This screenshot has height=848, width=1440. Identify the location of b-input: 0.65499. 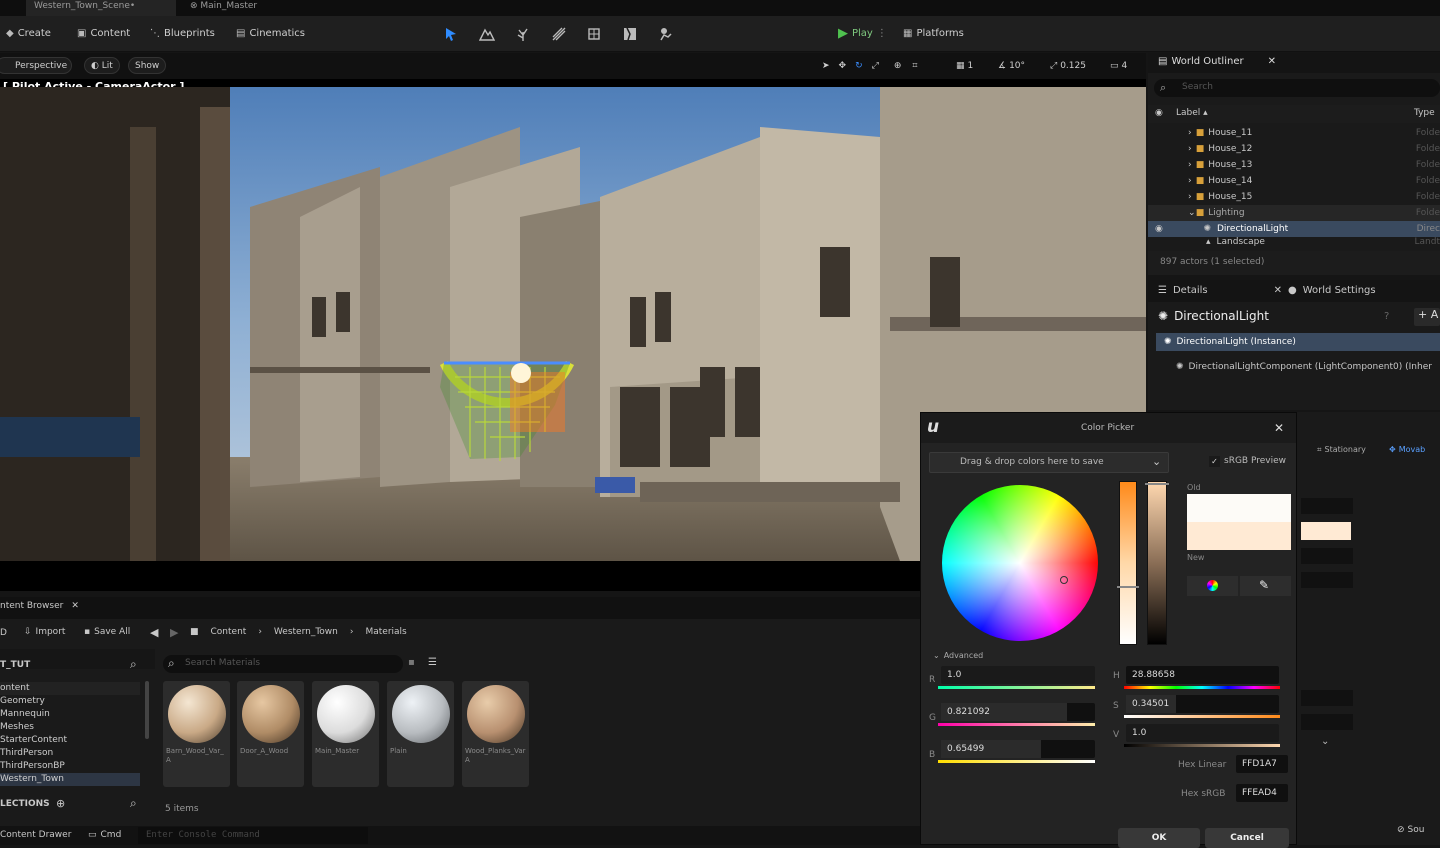
(1018, 749).